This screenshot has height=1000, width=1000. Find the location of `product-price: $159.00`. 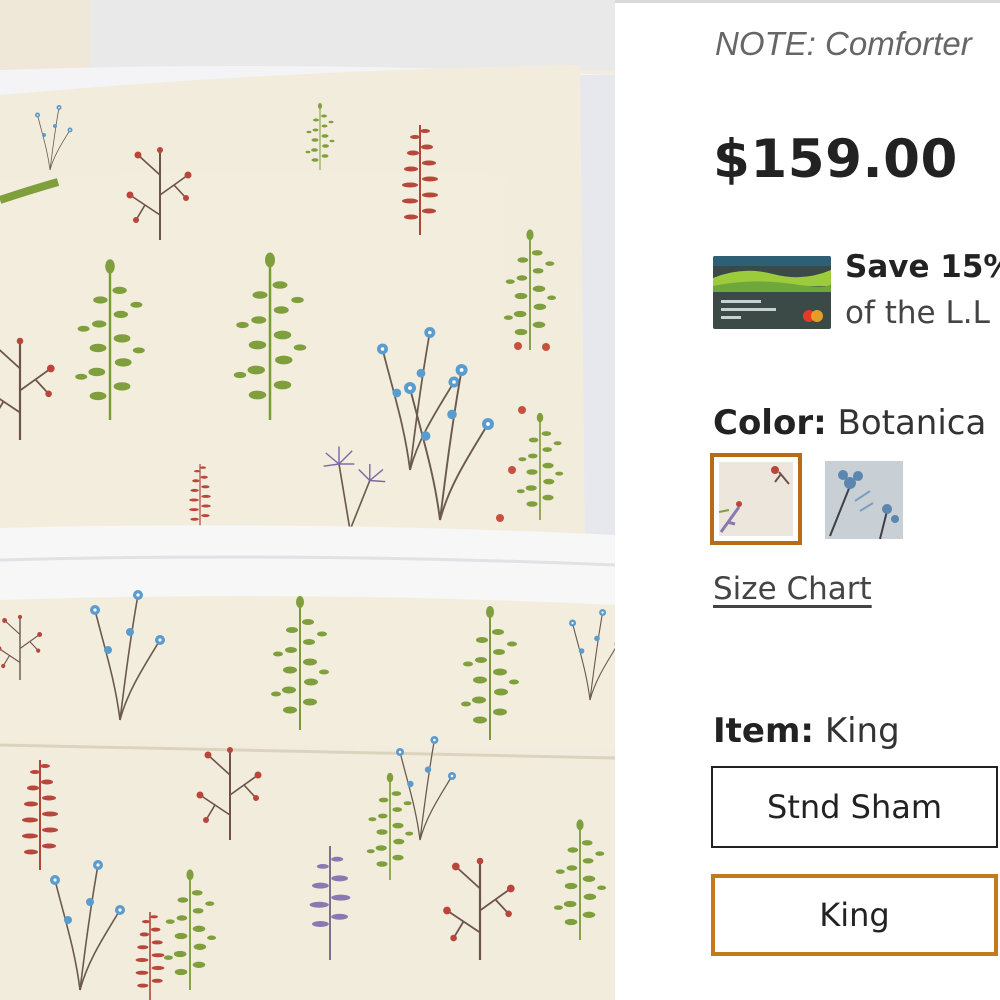

product-price: $159.00 is located at coordinates (835, 159).